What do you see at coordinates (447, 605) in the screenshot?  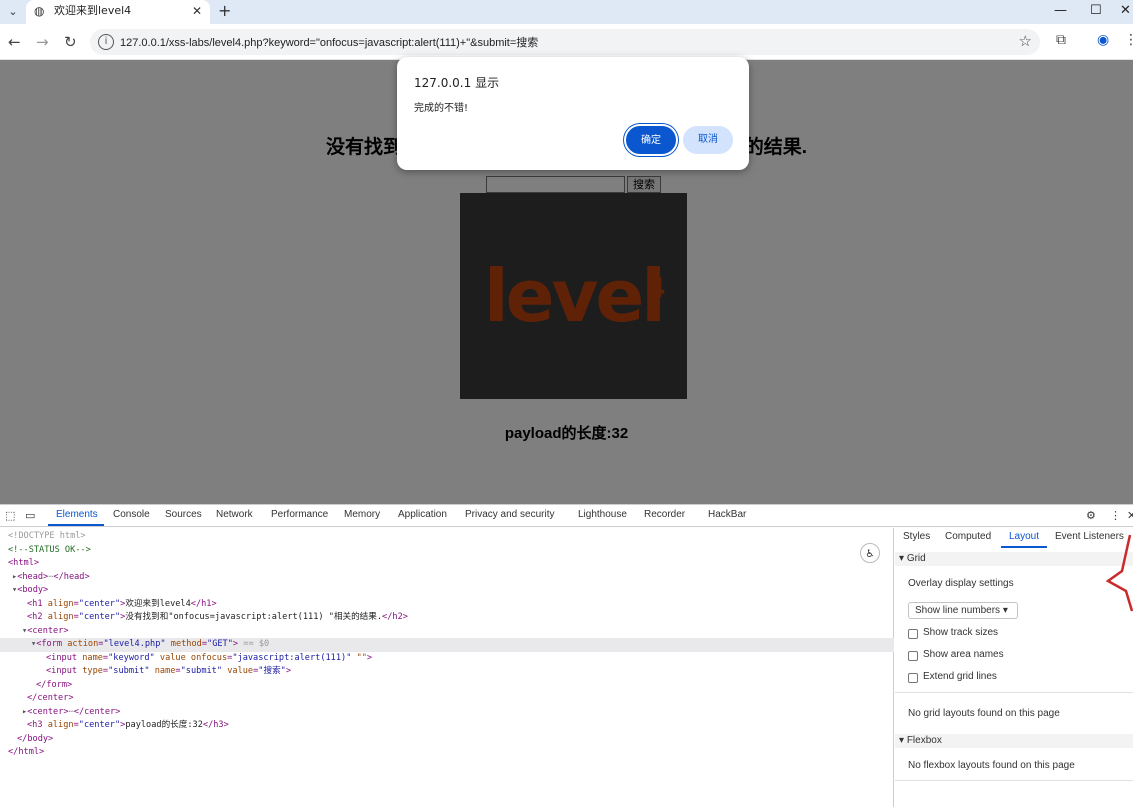 I see `dom-line-h1: <h1 align="center">欢迎来到level4</h1>` at bounding box center [447, 605].